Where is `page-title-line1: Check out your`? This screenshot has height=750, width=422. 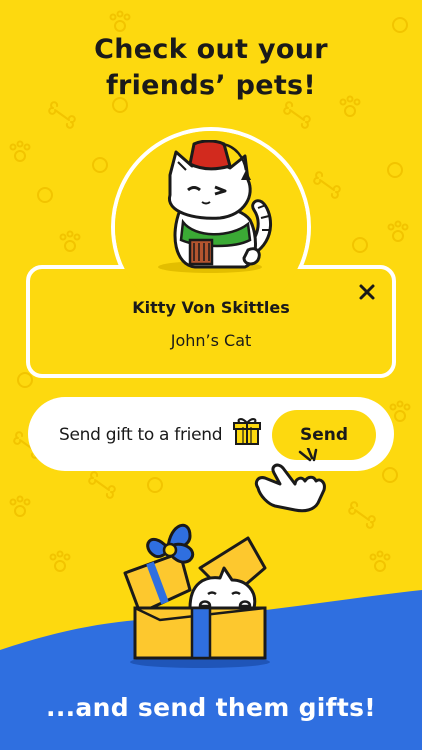
page-title-line1: Check out your is located at coordinates (211, 49).